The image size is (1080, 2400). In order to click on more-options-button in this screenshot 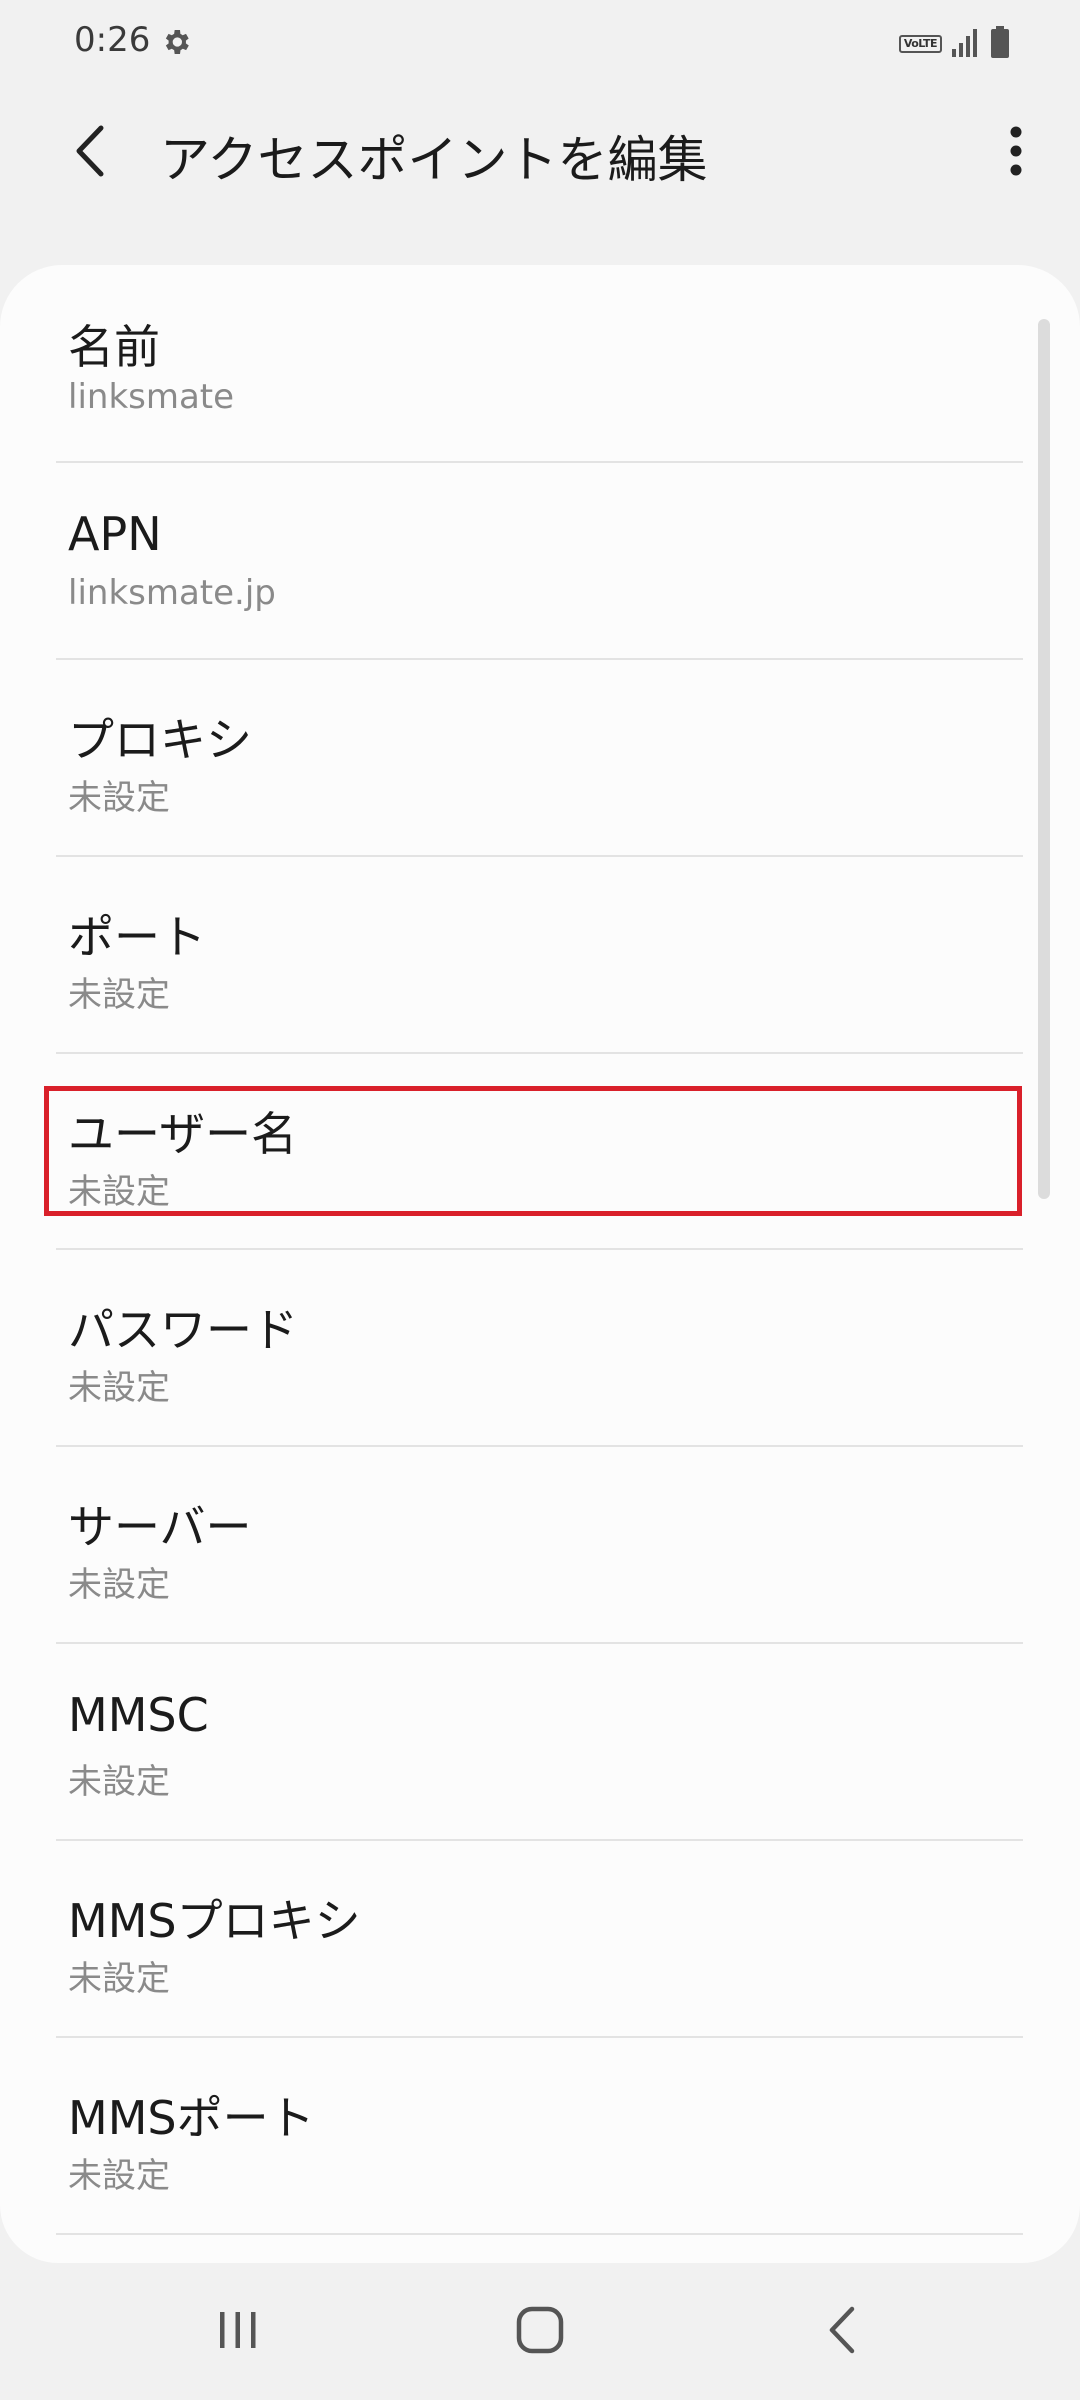, I will do `click(1016, 153)`.